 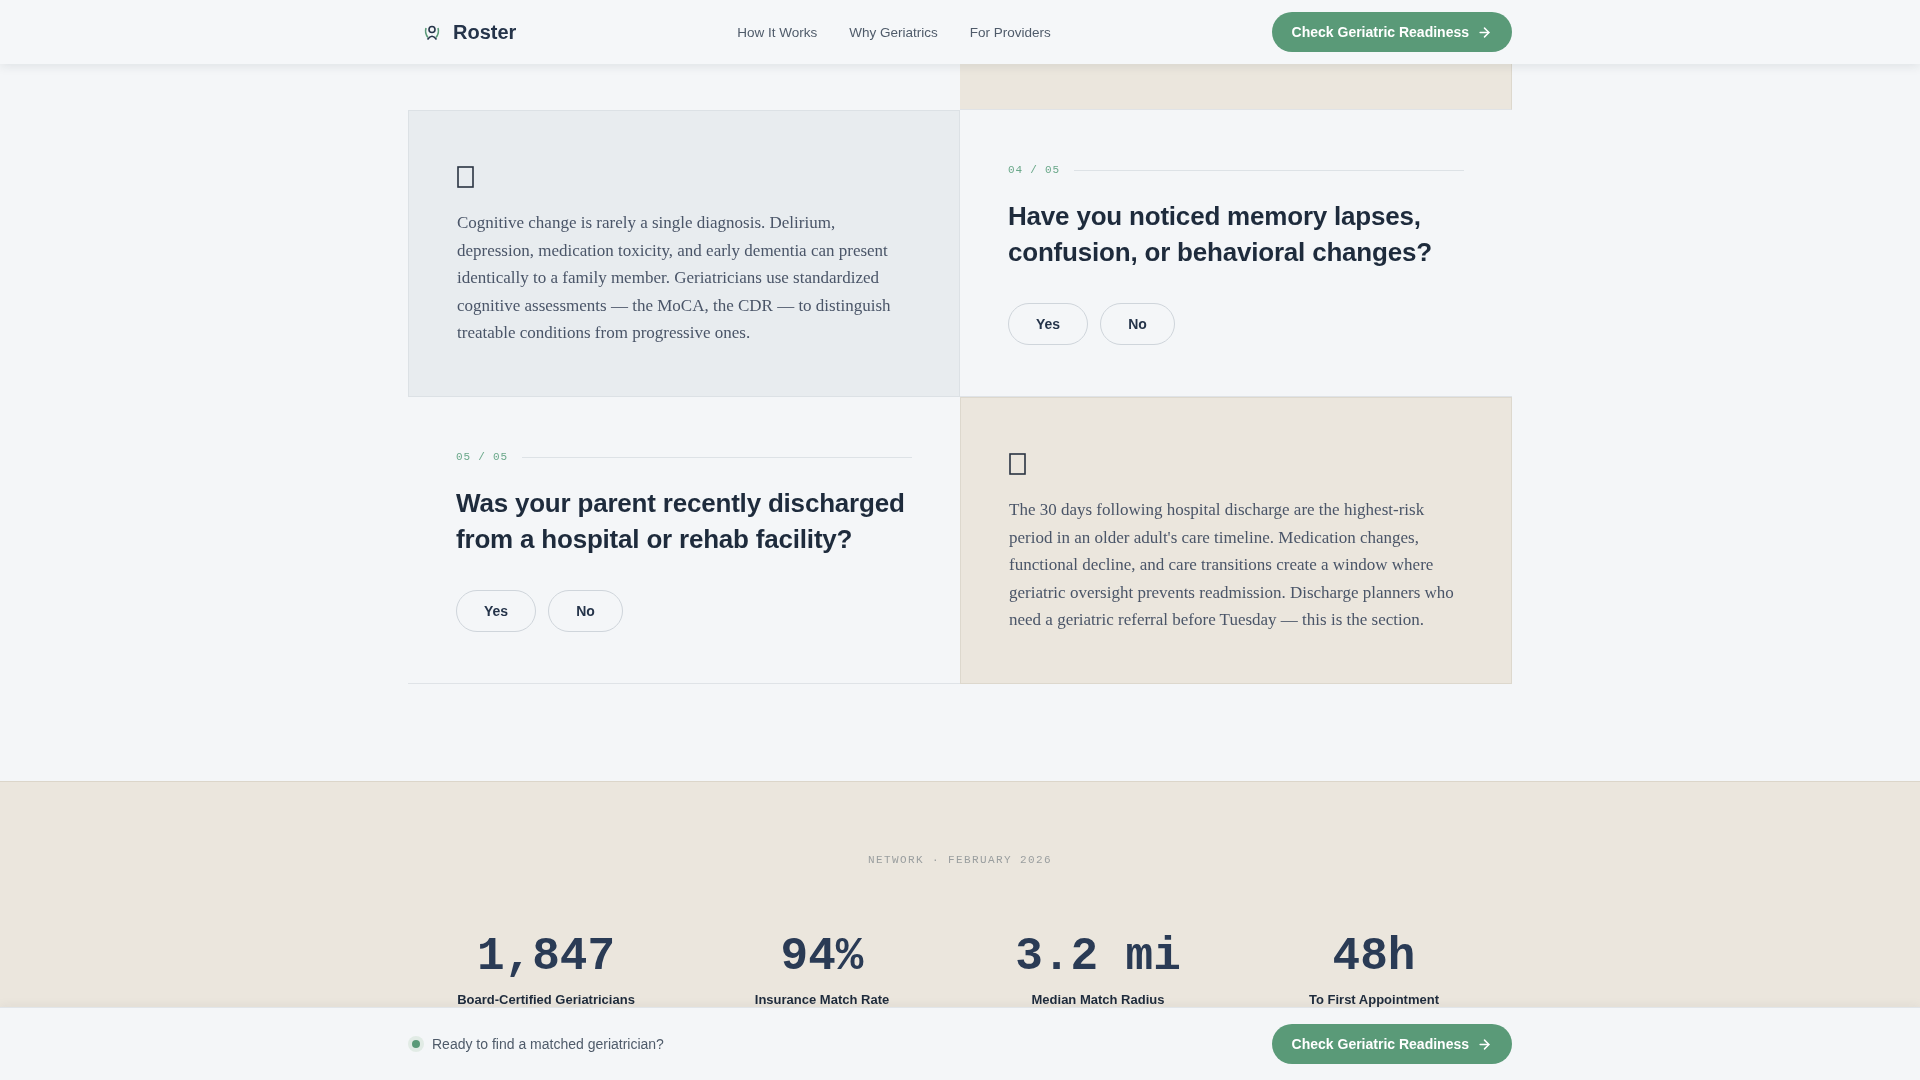 What do you see at coordinates (546, 999) in the screenshot?
I see `stat-label: Board-Certified Geriatricians` at bounding box center [546, 999].